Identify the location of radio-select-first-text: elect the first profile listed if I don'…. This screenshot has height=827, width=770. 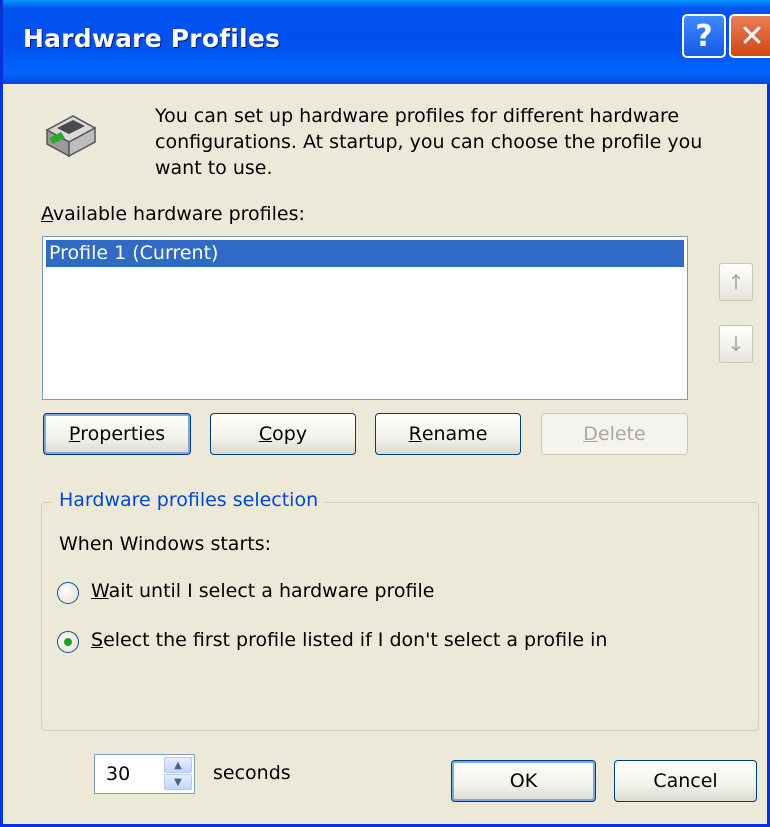
(355, 640).